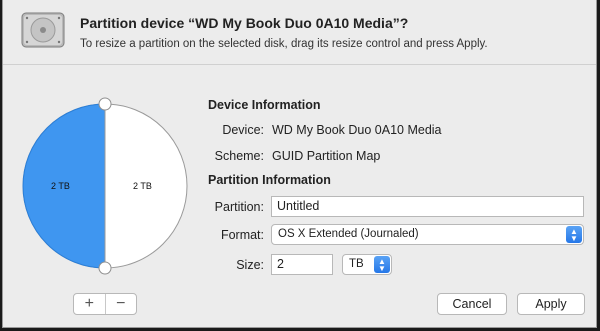 The width and height of the screenshot is (600, 331). Describe the element at coordinates (239, 156) in the screenshot. I see `scheme-label: Scheme:` at that location.